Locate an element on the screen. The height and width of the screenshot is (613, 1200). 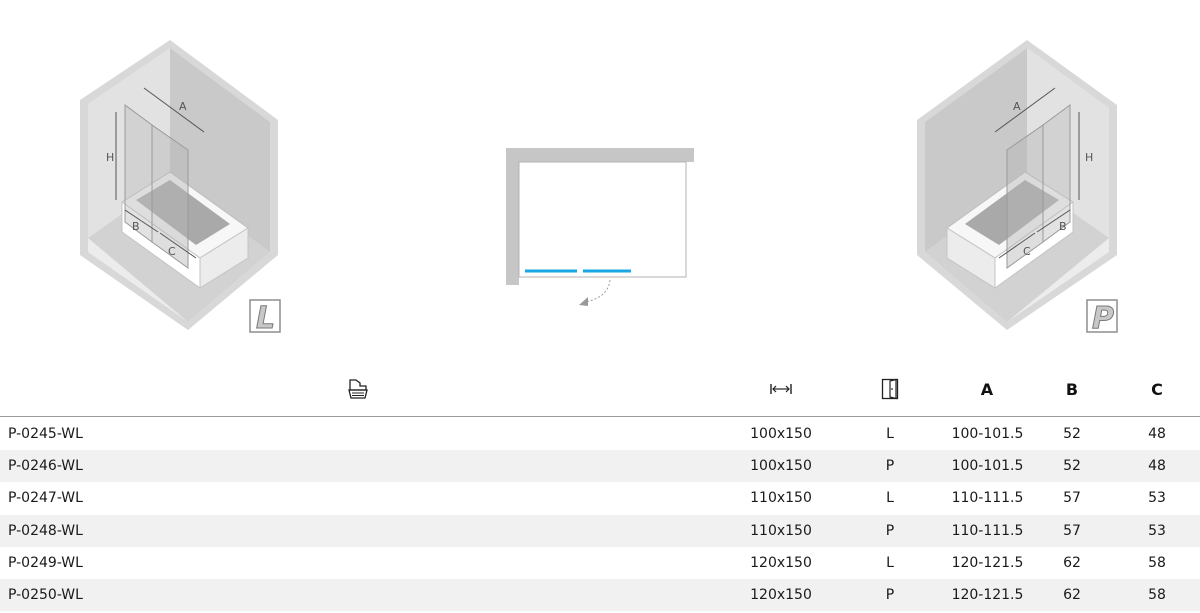
plan-view-diagram is located at coordinates (600, 227).